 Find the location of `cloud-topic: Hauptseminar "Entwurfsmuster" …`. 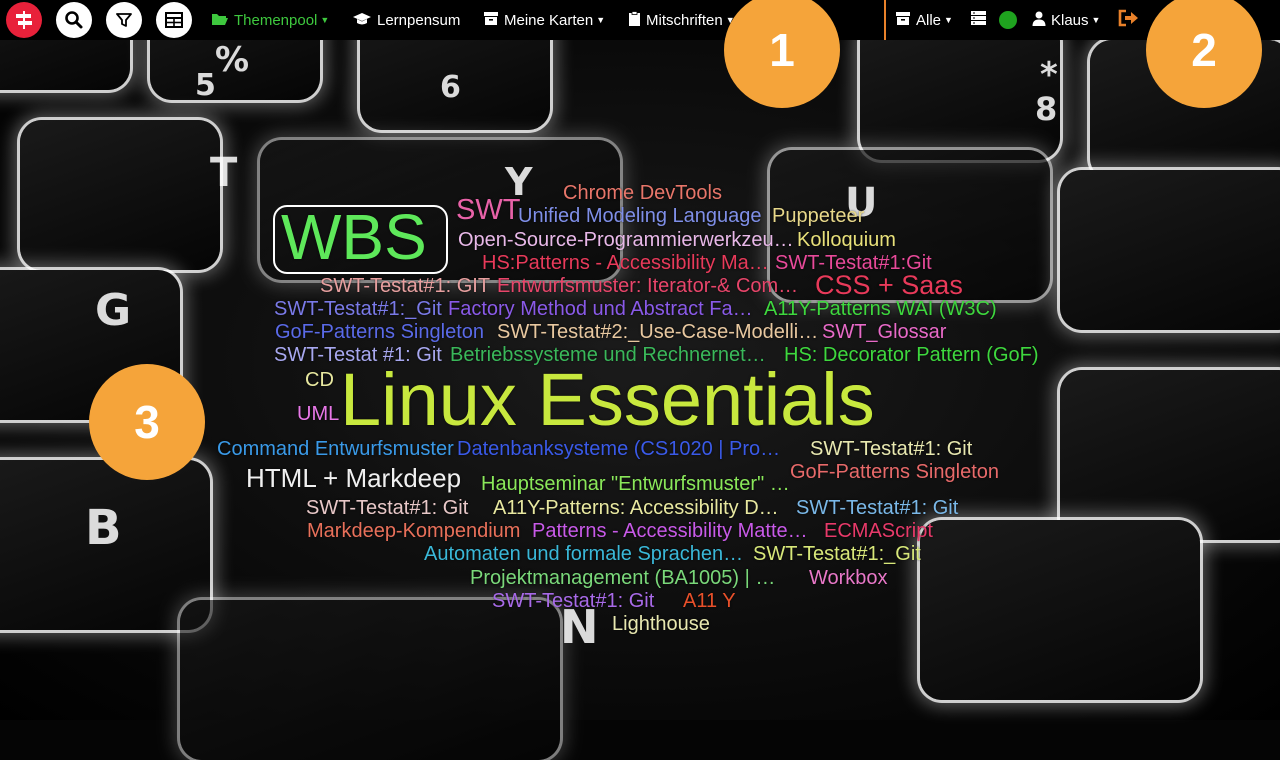

cloud-topic: Hauptseminar "Entwurfsmuster" … is located at coordinates (635, 484).